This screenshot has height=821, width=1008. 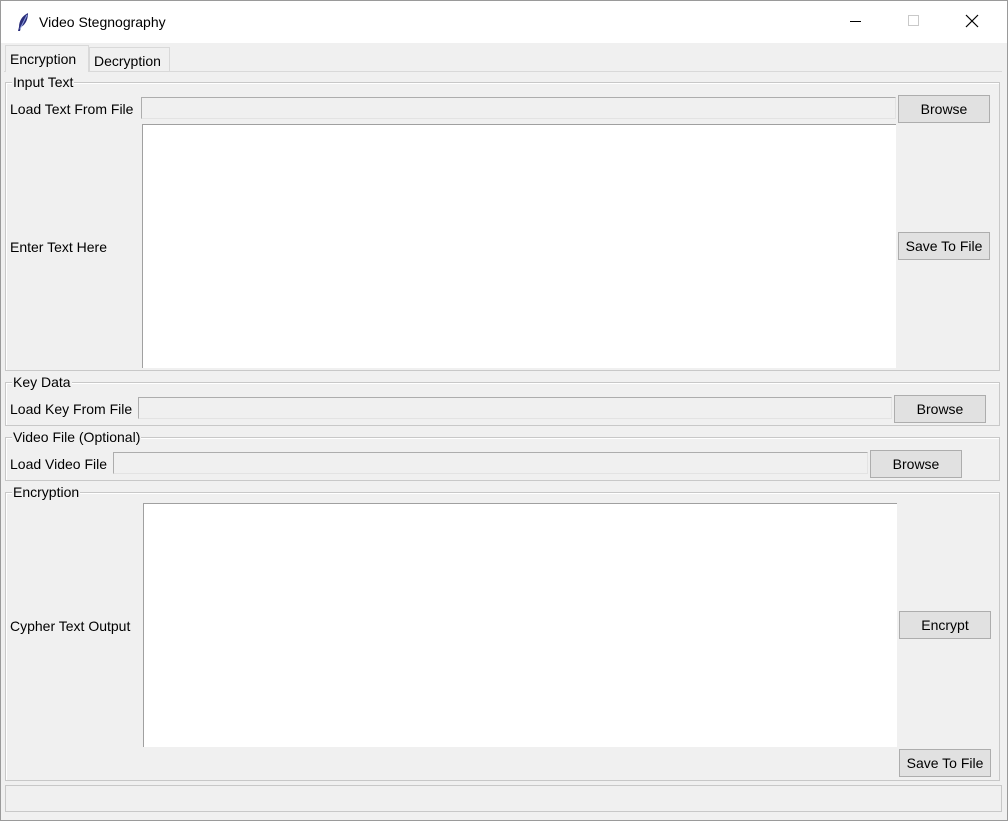 I want to click on tab-decryption: Decryption, so click(x=129, y=59).